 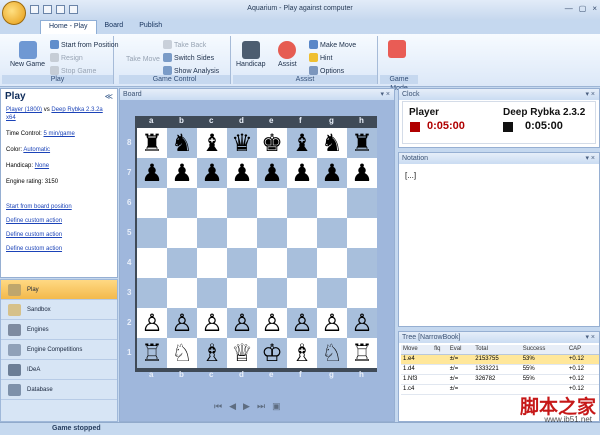 What do you see at coordinates (73, 70) in the screenshot?
I see `stop-game-button: Stop Game` at bounding box center [73, 70].